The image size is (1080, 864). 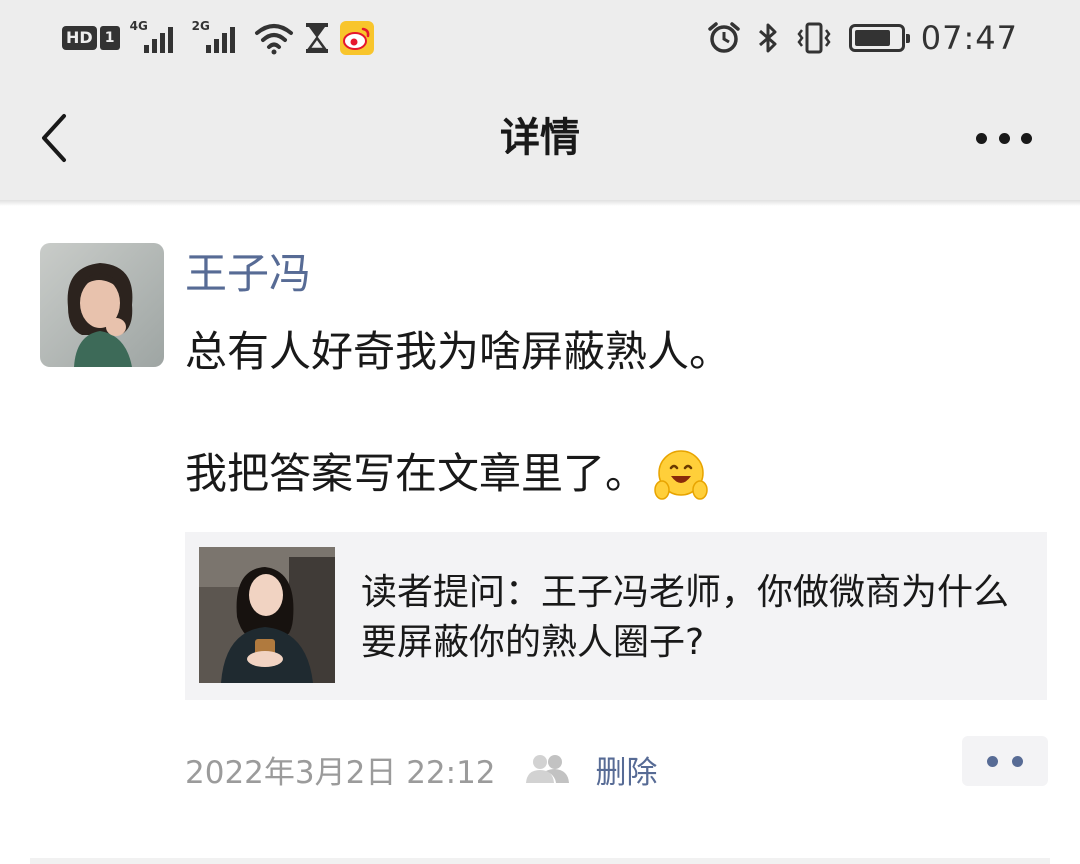 I want to click on happy-hands-emoji-icon, so click(x=681, y=475).